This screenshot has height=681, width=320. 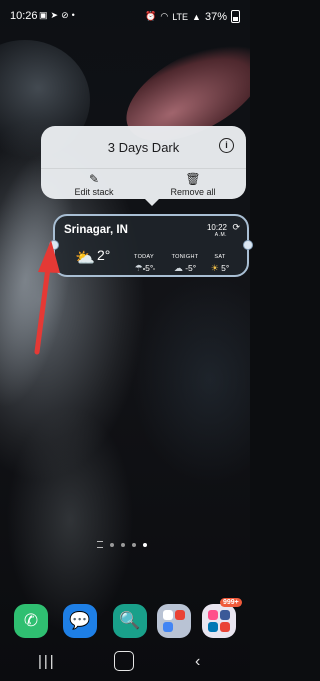 What do you see at coordinates (197, 662) in the screenshot?
I see `back-icon: ‹` at bounding box center [197, 662].